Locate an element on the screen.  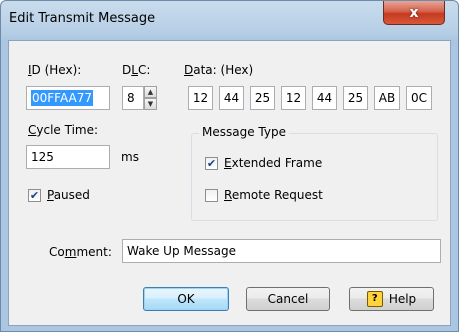
cycle-time-label: Cycle Time: is located at coordinates (63, 130).